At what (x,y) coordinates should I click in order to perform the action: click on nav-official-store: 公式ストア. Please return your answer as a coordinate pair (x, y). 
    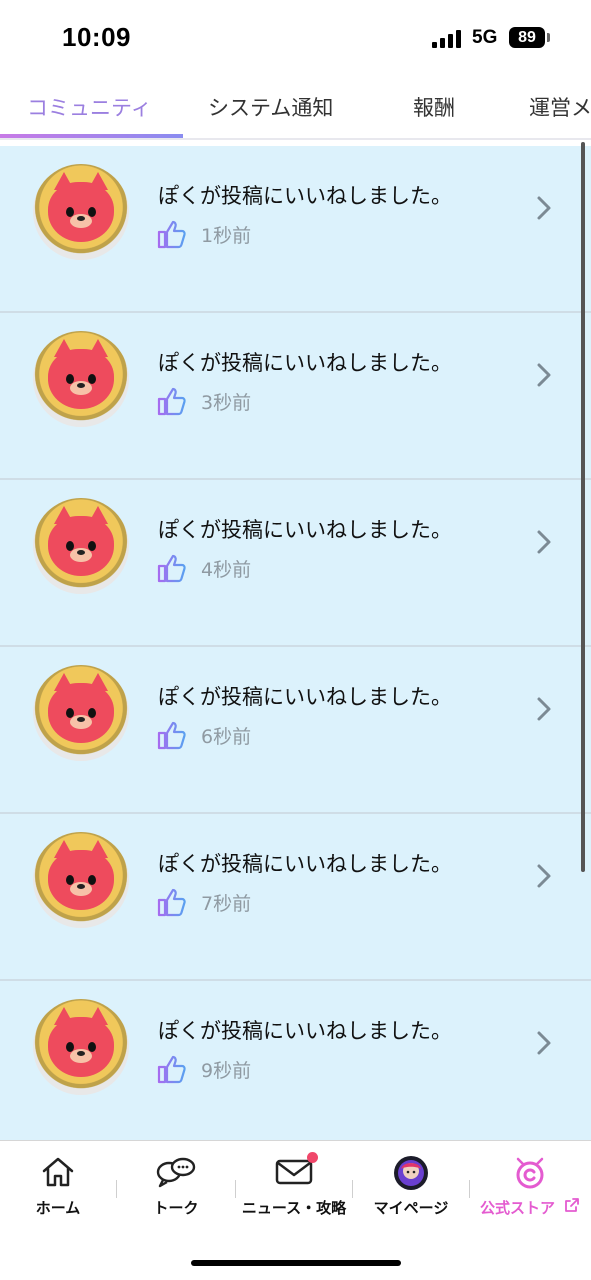
    Looking at the image, I should click on (530, 1188).